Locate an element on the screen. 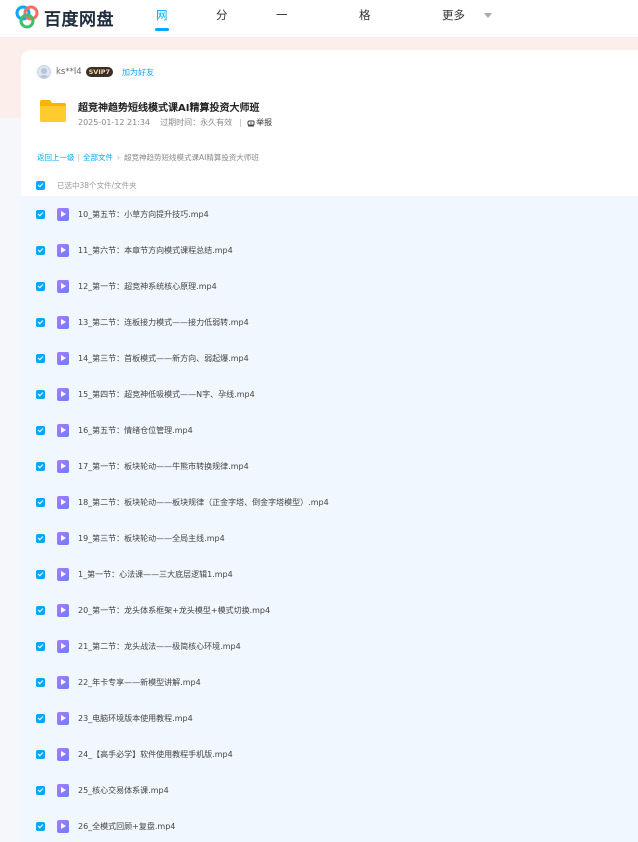 This screenshot has width=638, height=842. file-name: 20_第一节：龙头体系框架+龙头模型+模式切换.mp4 is located at coordinates (174, 610).